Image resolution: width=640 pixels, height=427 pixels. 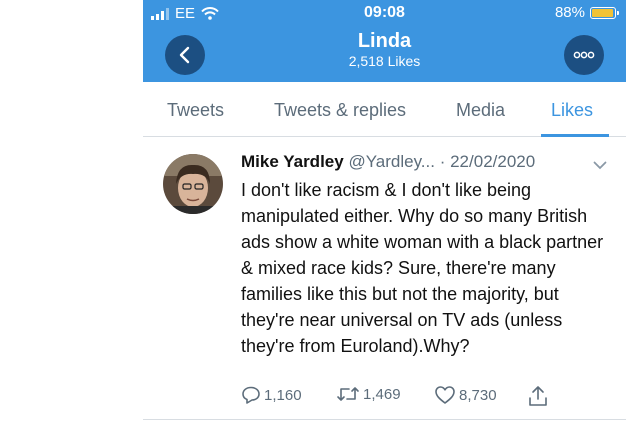 I want to click on profile-title: Linda, so click(x=384, y=41).